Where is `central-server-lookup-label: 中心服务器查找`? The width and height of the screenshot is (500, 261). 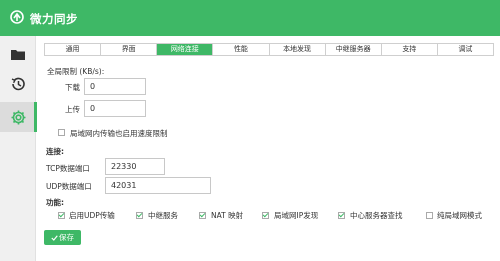 central-server-lookup-label: 中心服务器查找 is located at coordinates (376, 215).